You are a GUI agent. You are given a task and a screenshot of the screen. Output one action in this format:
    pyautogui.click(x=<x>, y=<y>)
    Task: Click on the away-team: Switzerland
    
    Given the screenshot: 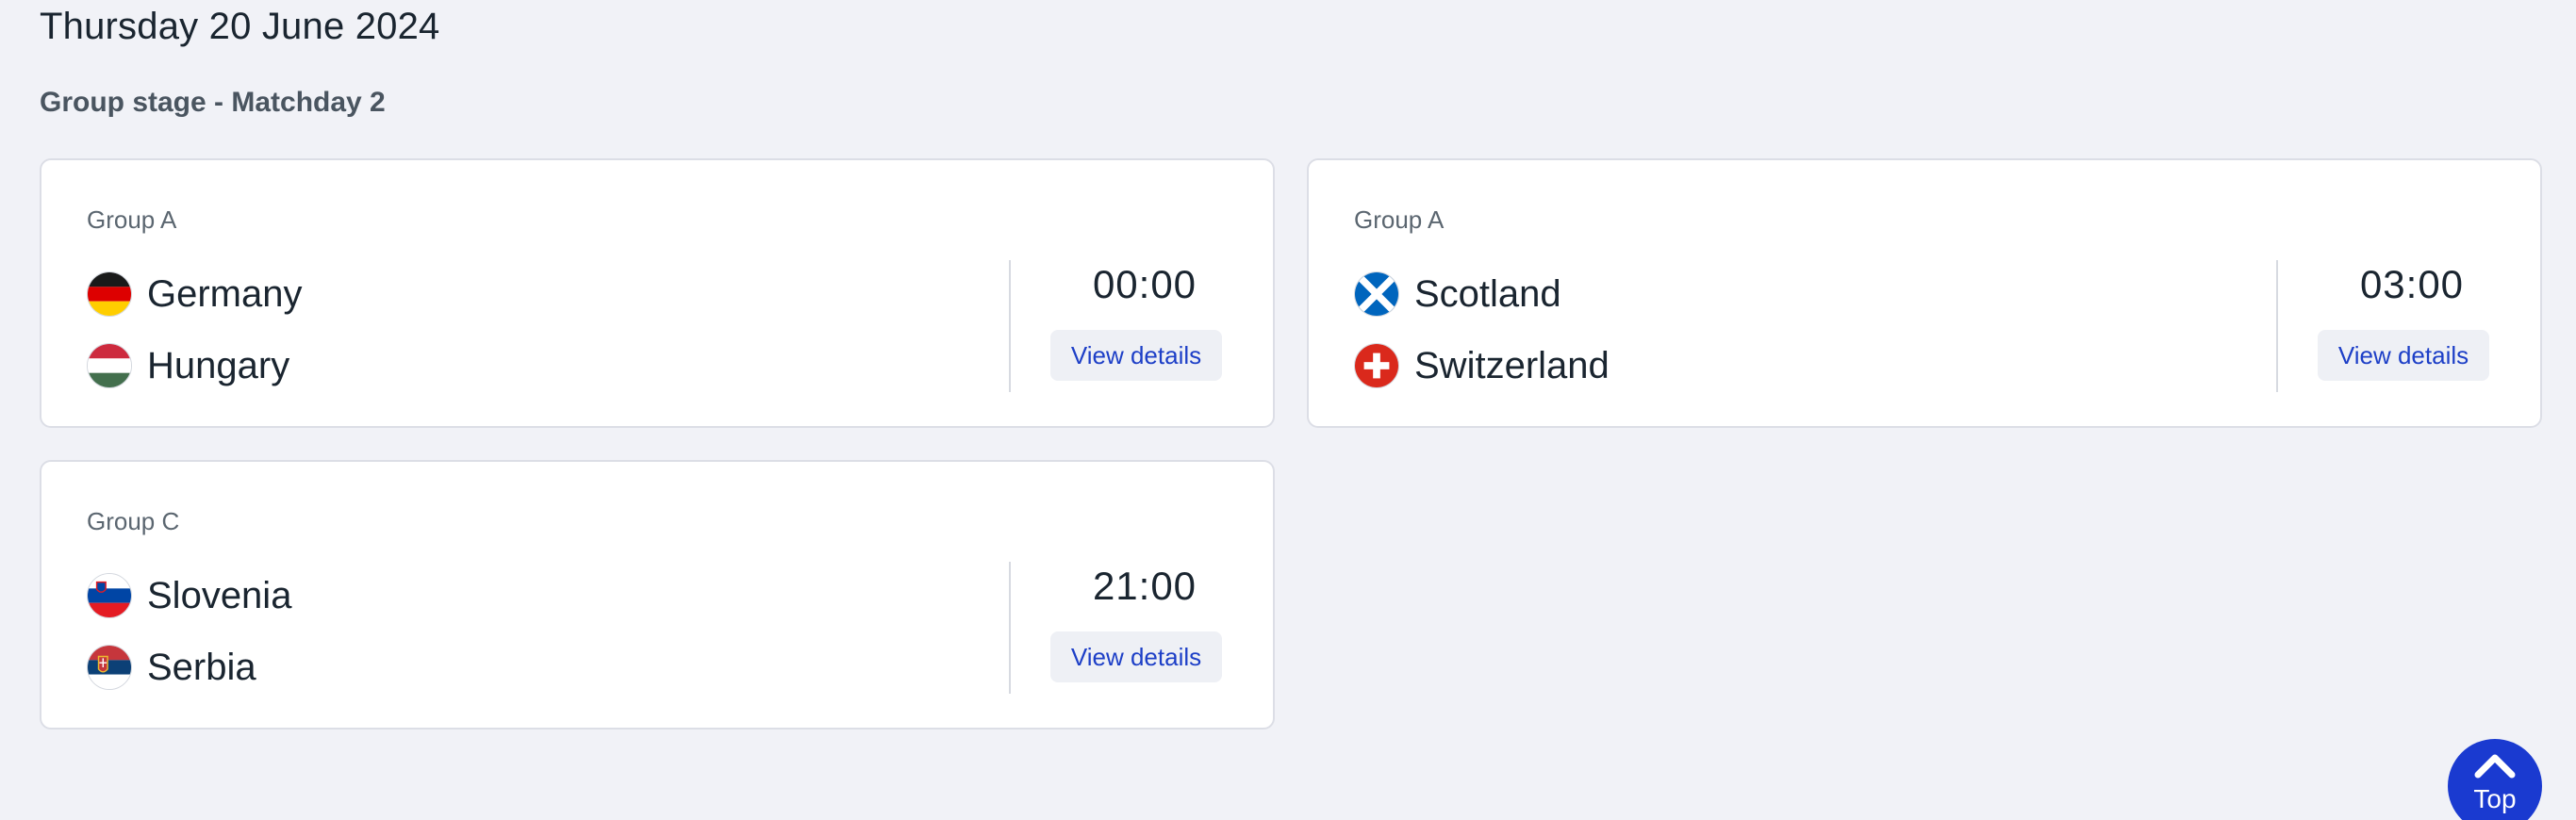 What is the action you would take?
    pyautogui.click(x=1482, y=366)
    